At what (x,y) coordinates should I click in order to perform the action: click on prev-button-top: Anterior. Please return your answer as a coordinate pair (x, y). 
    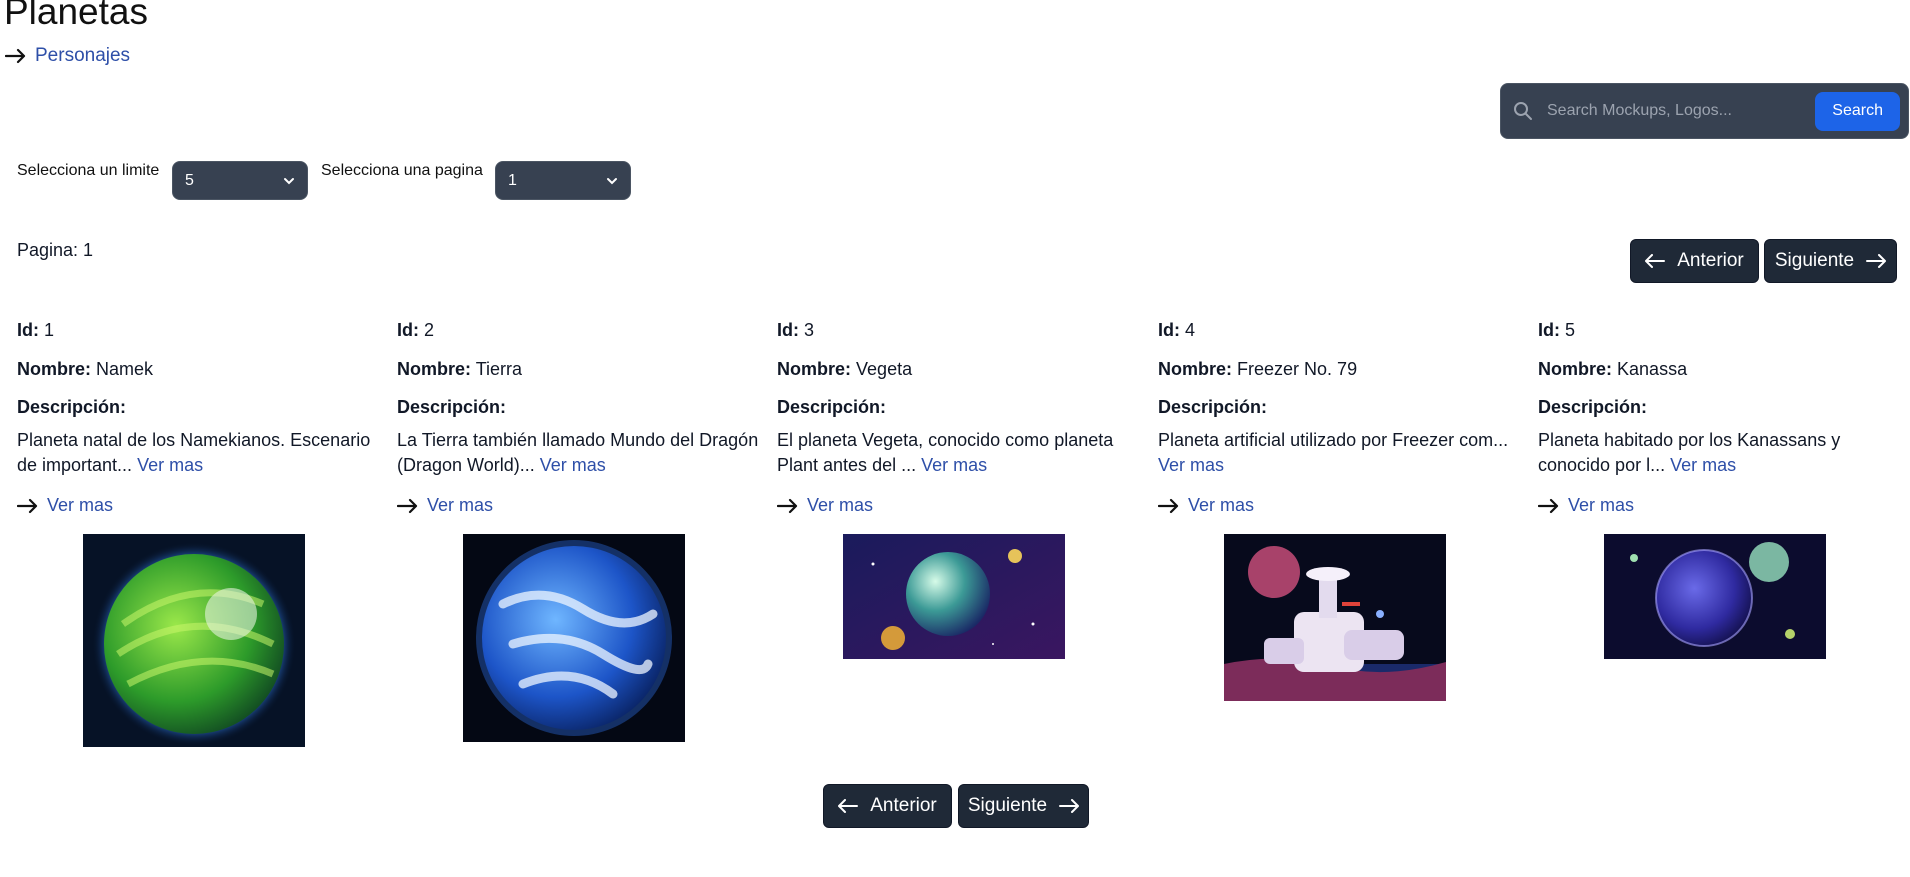
    Looking at the image, I should click on (1694, 261).